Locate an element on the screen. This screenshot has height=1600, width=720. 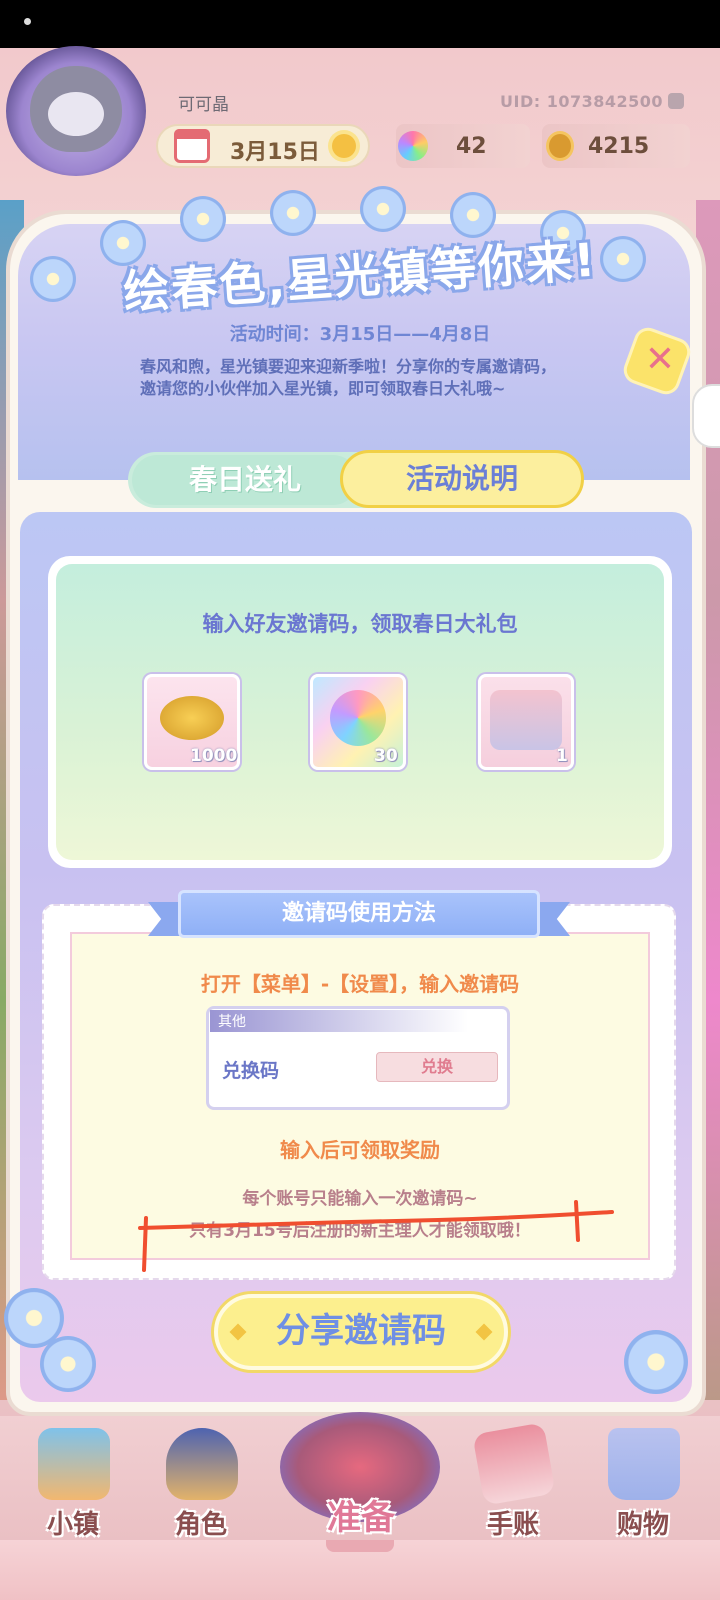
mockup-redeem-button: 兑换 is located at coordinates (437, 1067).